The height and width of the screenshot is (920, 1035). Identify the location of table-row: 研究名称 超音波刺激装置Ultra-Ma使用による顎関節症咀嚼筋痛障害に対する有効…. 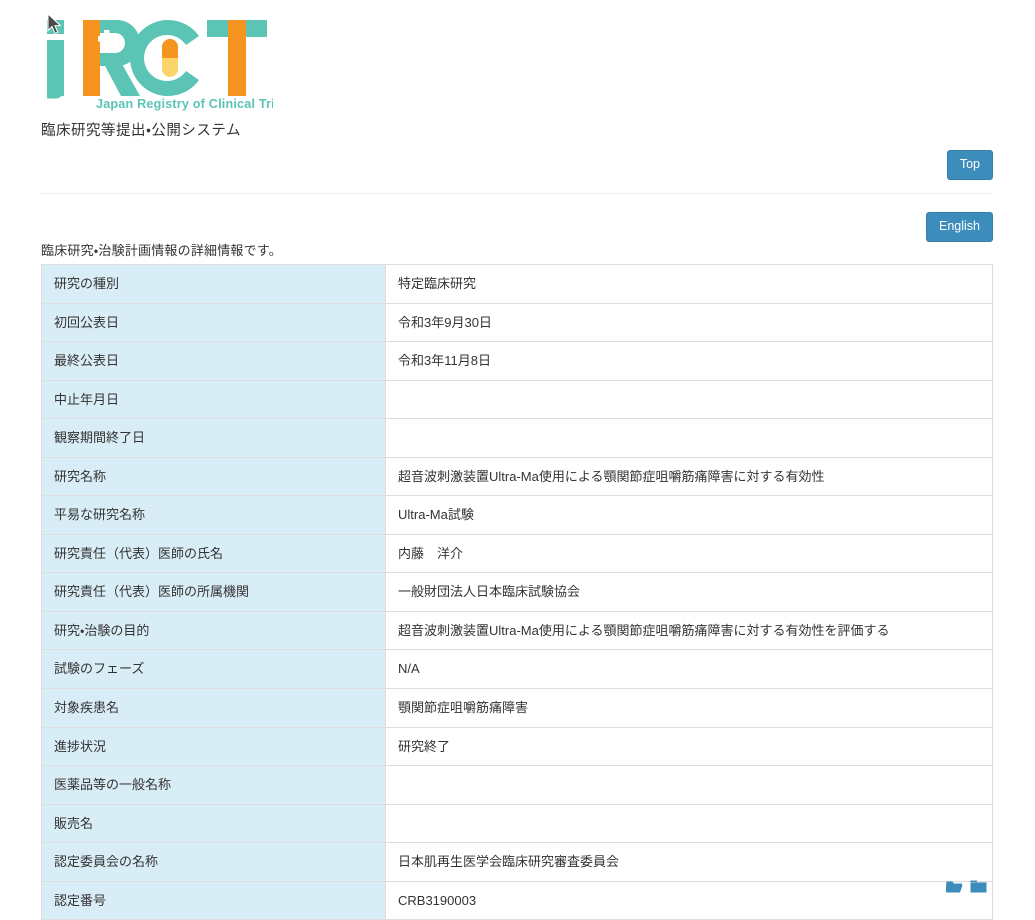
(517, 476).